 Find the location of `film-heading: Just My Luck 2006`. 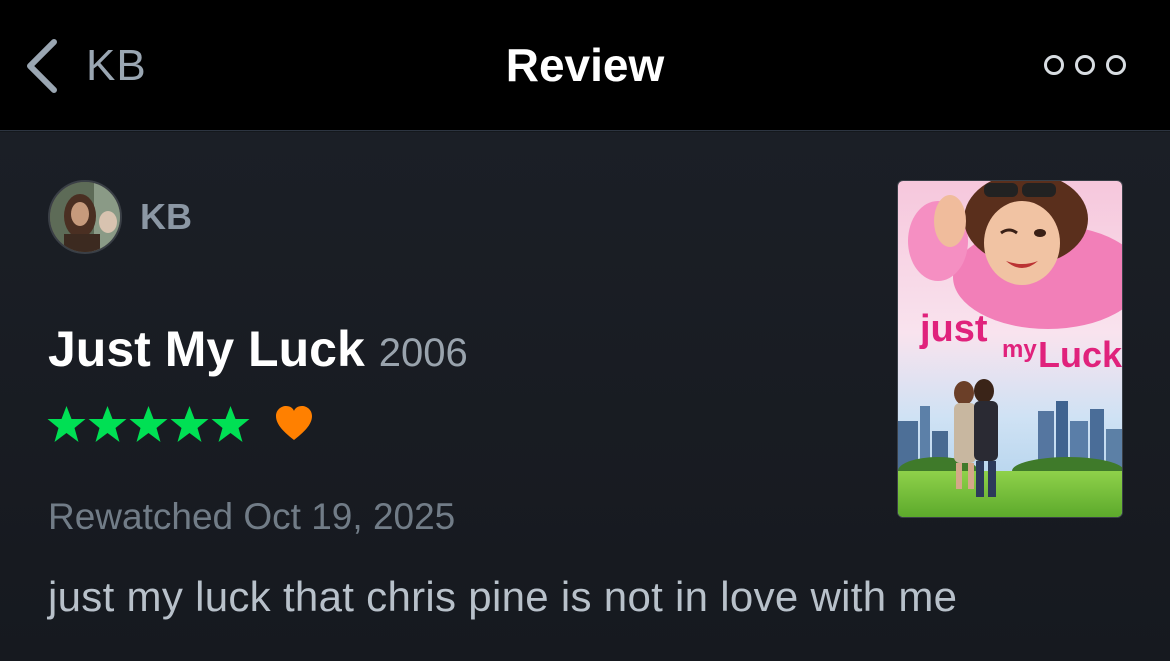

film-heading: Just My Luck 2006 is located at coordinates (258, 349).